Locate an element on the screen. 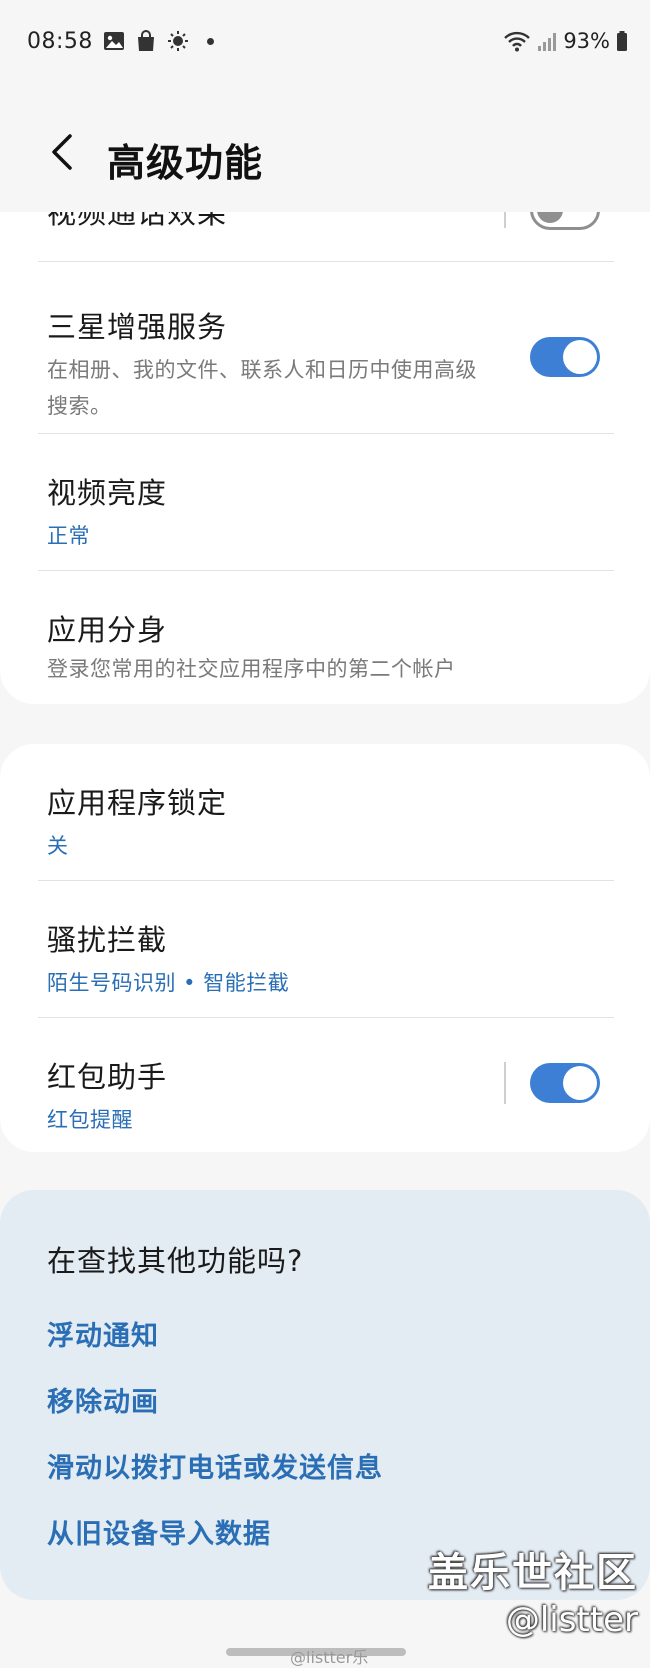 Image resolution: width=650 pixels, height=1668 pixels. row-value: 正常 is located at coordinates (68, 536).